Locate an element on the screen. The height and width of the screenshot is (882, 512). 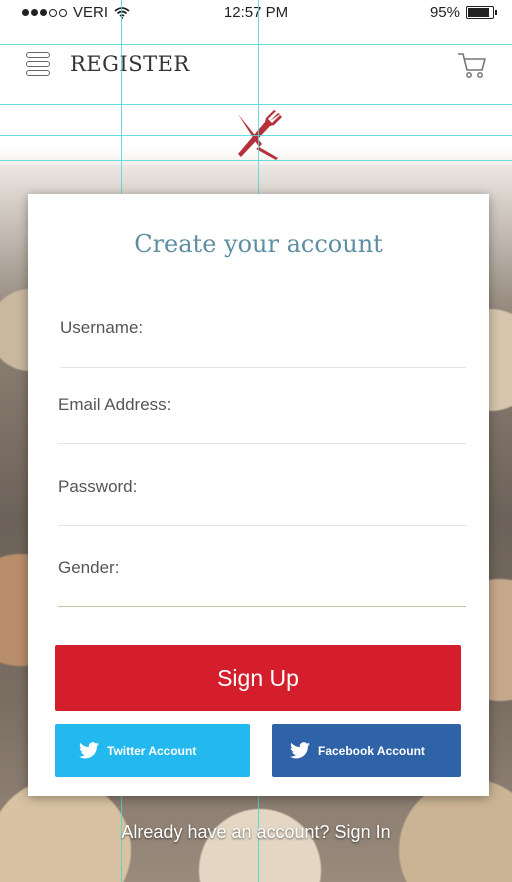
battery-icon is located at coordinates (481, 12).